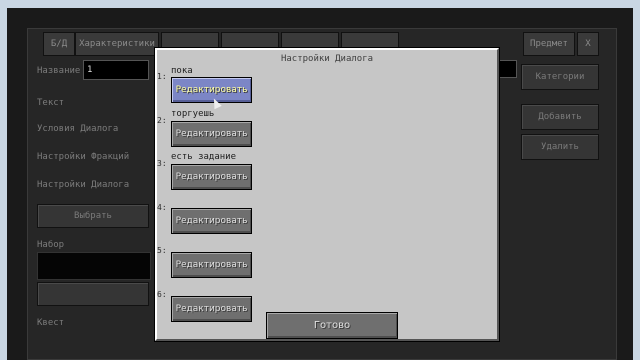  I want to click on label-name: Название, so click(59, 71).